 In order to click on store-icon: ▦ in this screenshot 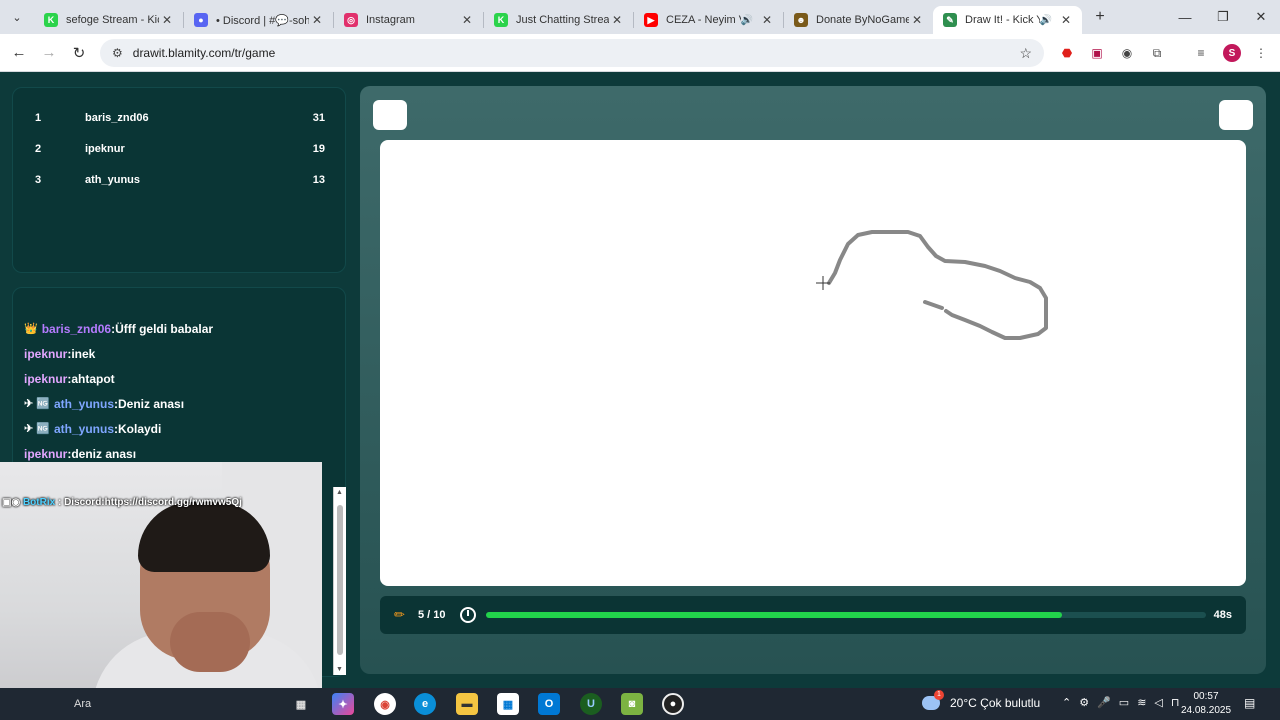, I will do `click(508, 704)`.